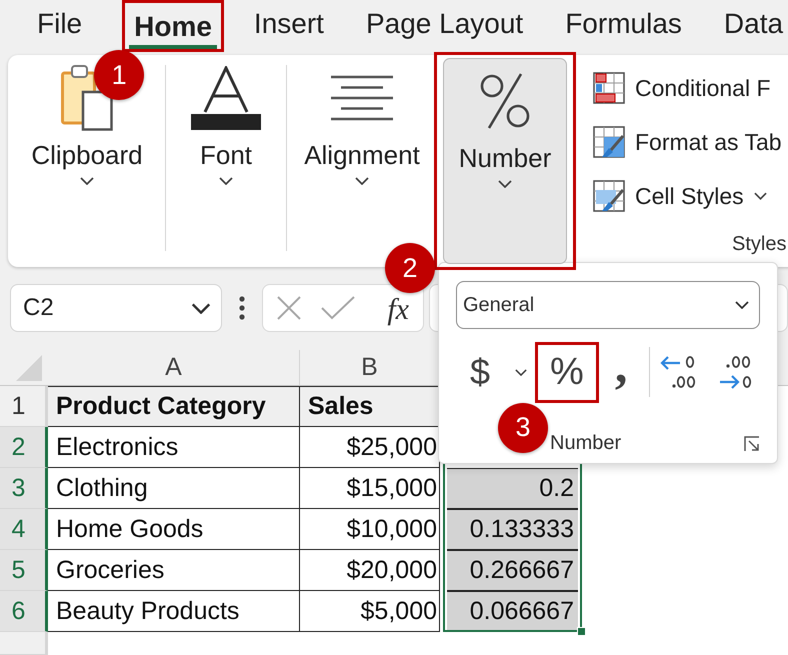 The height and width of the screenshot is (655, 788). Describe the element at coordinates (362, 98) in the screenshot. I see `align-lines-icon` at that location.